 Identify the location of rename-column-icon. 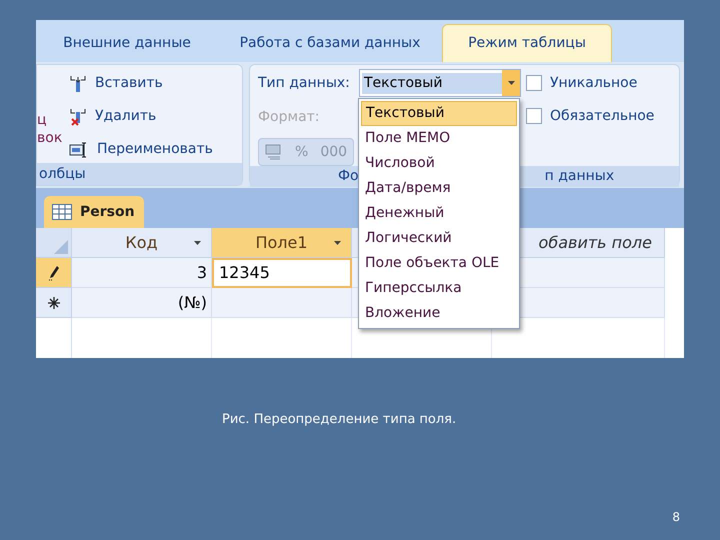
(79, 149).